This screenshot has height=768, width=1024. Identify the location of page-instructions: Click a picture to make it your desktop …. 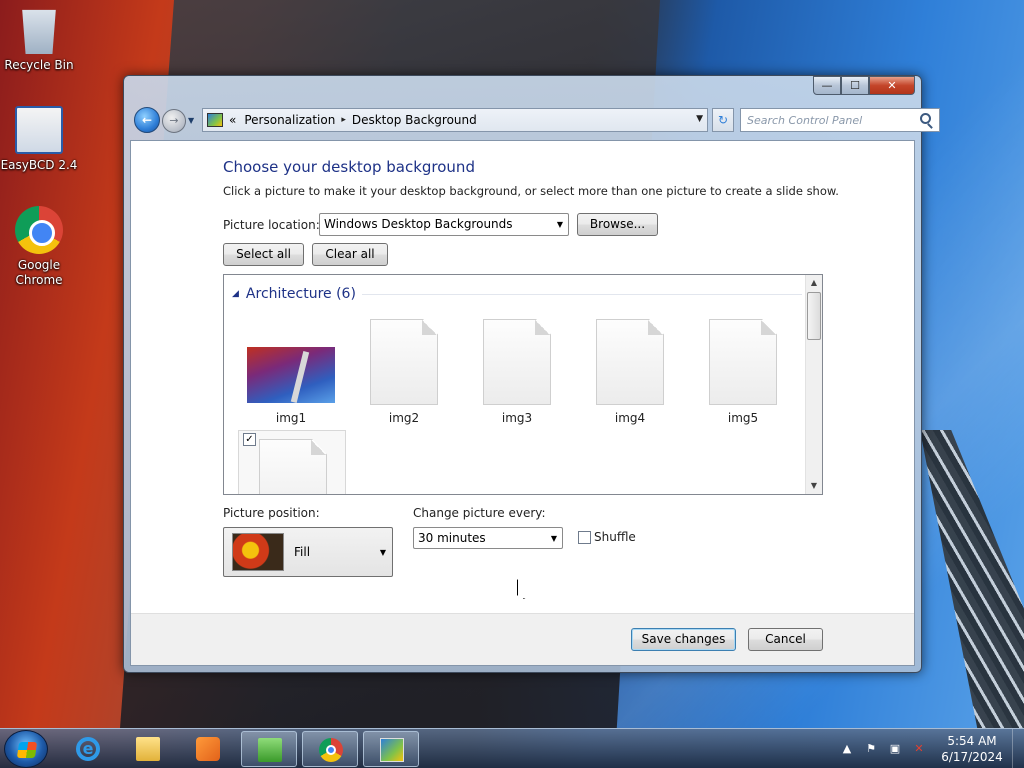
(531, 191).